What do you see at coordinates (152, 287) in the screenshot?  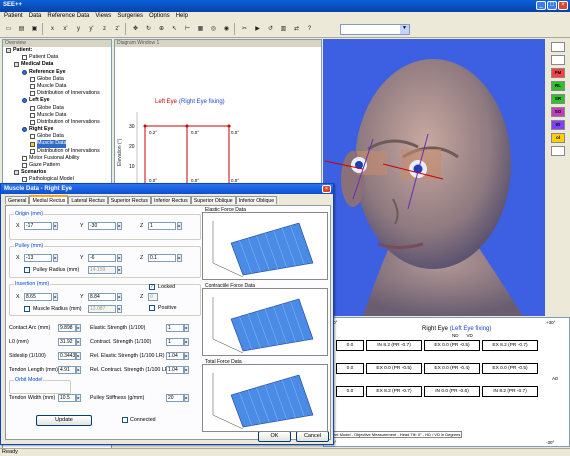 I see `locked-checkbox: ✓` at bounding box center [152, 287].